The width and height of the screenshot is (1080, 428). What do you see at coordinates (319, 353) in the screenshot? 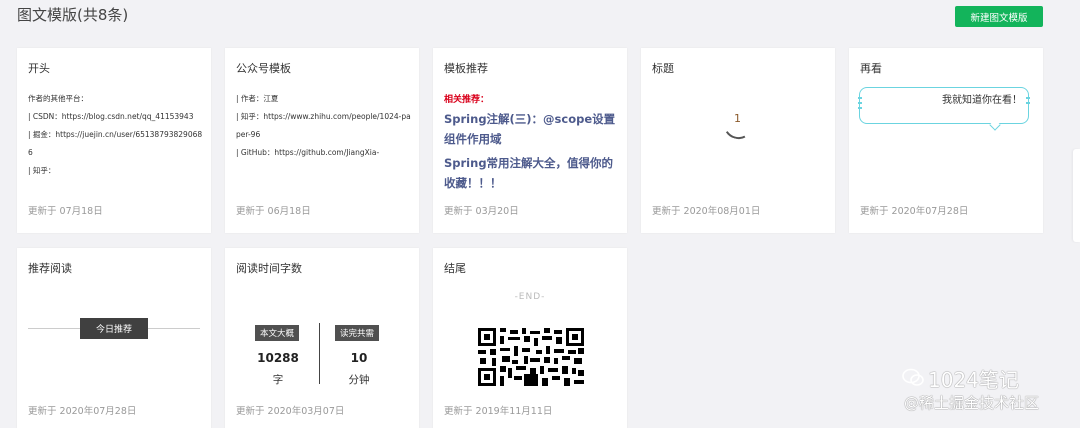
I see `stat-divider` at bounding box center [319, 353].